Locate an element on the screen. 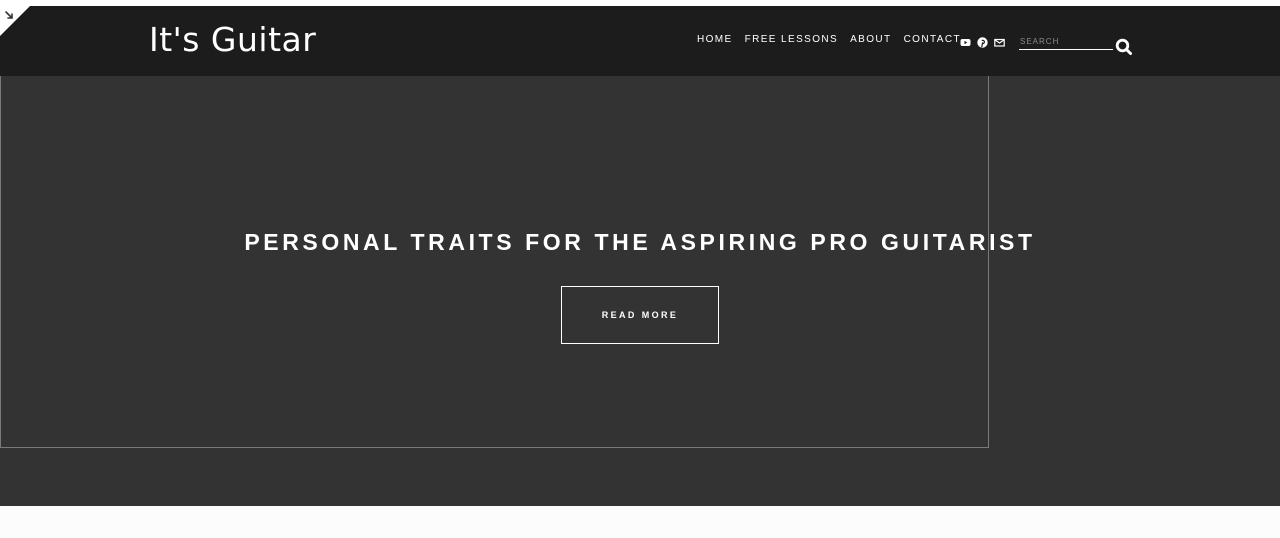 The height and width of the screenshot is (538, 1280). nav-free-lessons: FREE LESSONS is located at coordinates (792, 40).